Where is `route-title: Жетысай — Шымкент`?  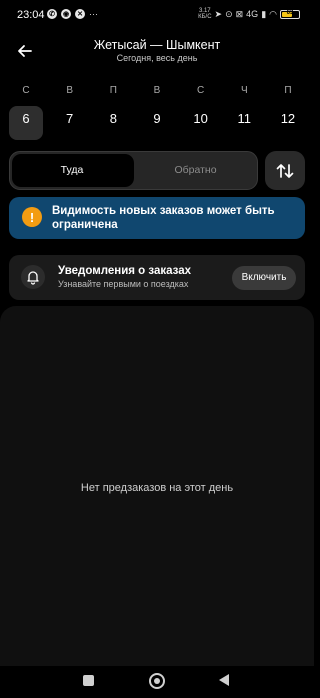 route-title: Жетысай — Шымкент is located at coordinates (157, 45).